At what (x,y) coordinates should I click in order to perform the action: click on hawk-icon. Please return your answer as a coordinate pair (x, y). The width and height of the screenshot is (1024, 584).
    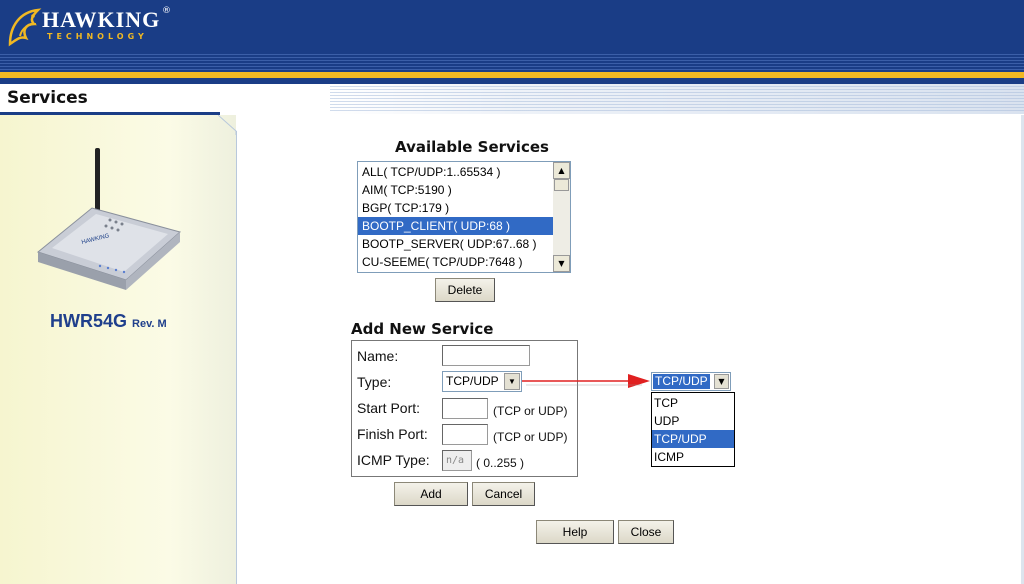
    Looking at the image, I should click on (25, 27).